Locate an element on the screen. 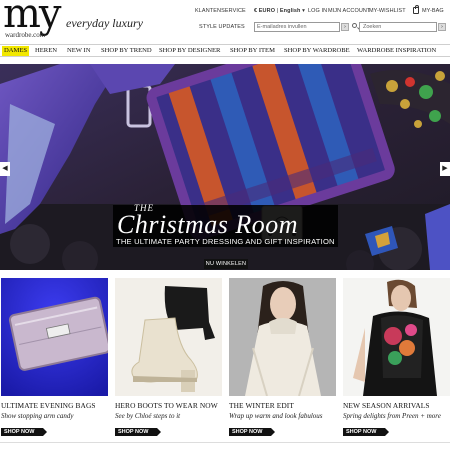  currency-value: € EURO is located at coordinates (265, 11).